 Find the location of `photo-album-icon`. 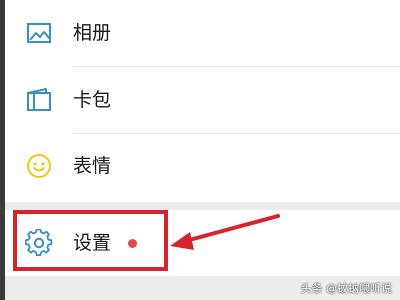

photo-album-icon is located at coordinates (39, 33).